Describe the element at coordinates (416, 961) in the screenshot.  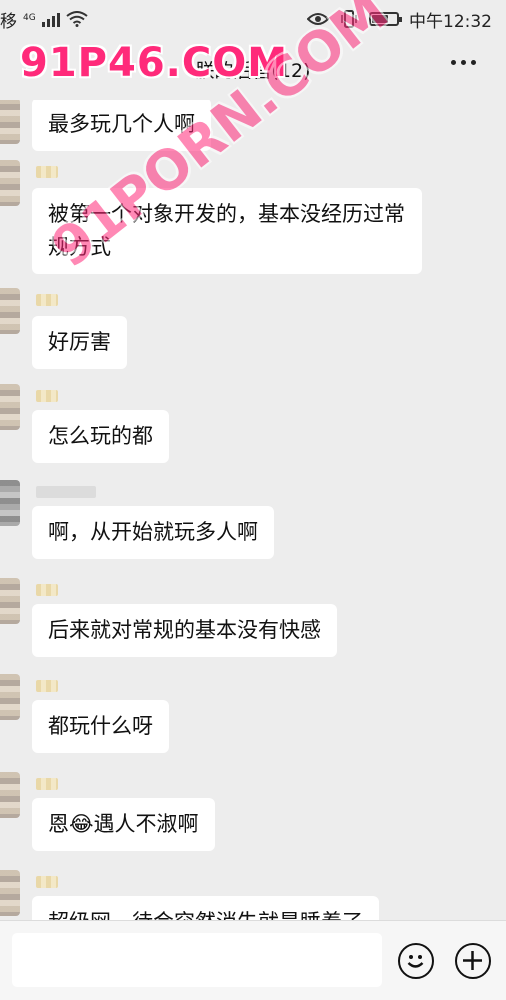
I see `emoji-icon` at that location.